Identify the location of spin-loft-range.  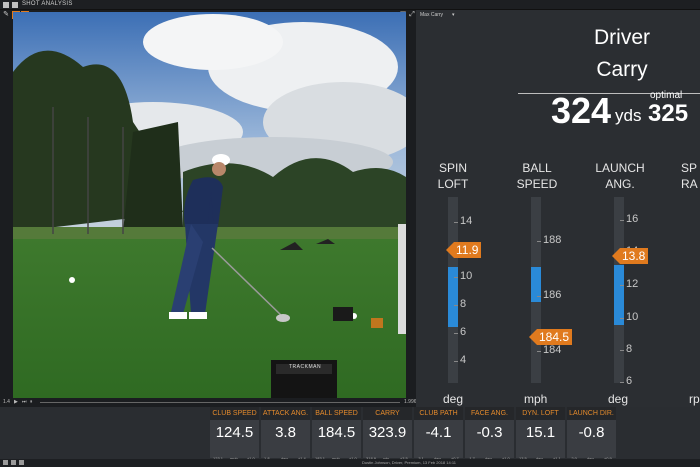
(453, 297).